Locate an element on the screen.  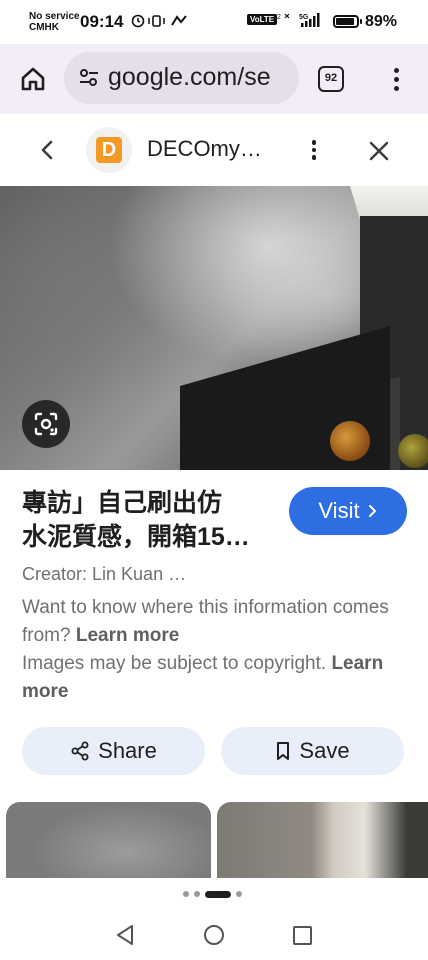
nav-back-icon is located at coordinates (125, 935).